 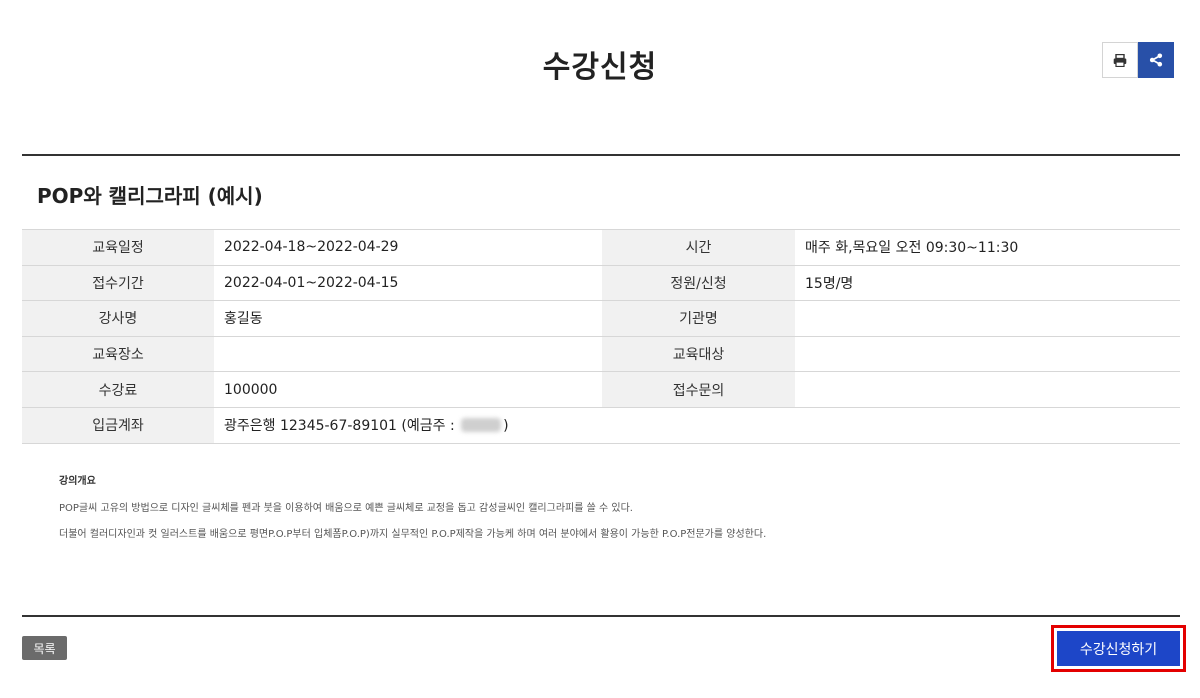 What do you see at coordinates (987, 283) in the screenshot?
I see `capacity-value: 15명/명` at bounding box center [987, 283].